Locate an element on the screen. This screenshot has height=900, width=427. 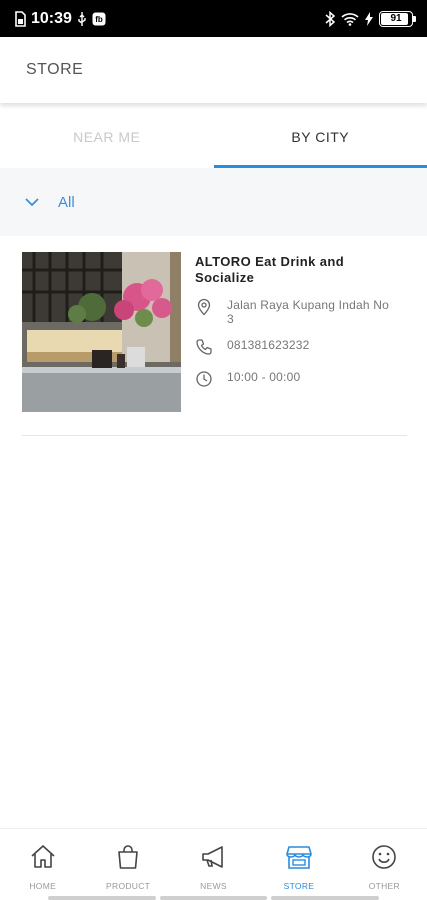
svg-text: fb is located at coordinates (99, 19).